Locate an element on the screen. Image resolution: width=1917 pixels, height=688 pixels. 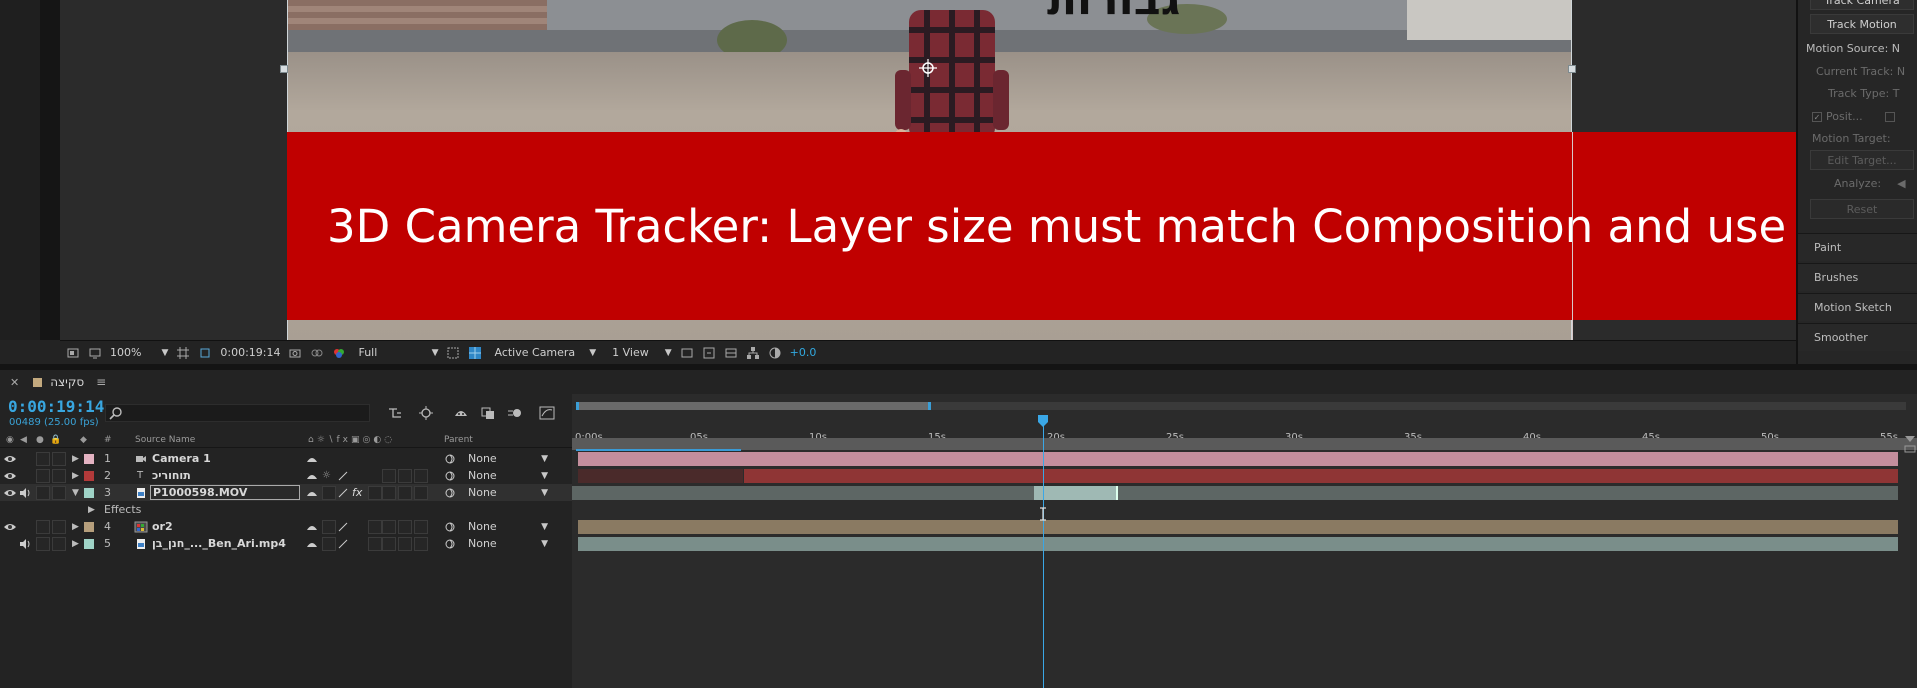
audio-column-icon: ◀ is located at coordinates (23, 440).